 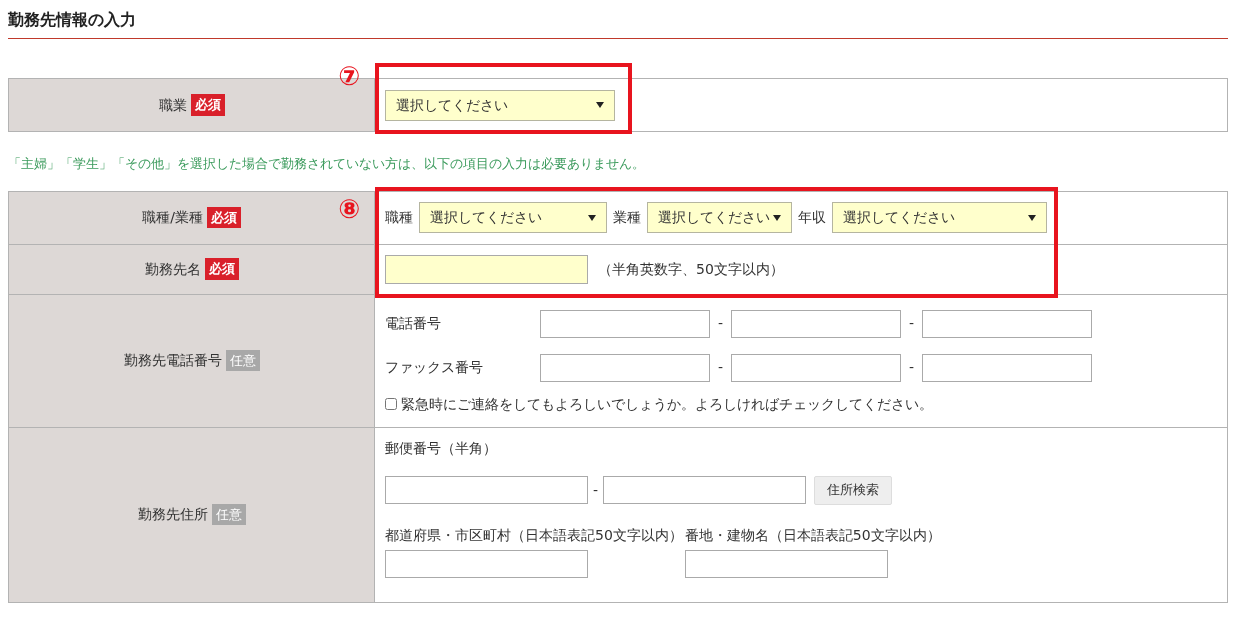 I want to click on checkbox, so click(x=391, y=404).